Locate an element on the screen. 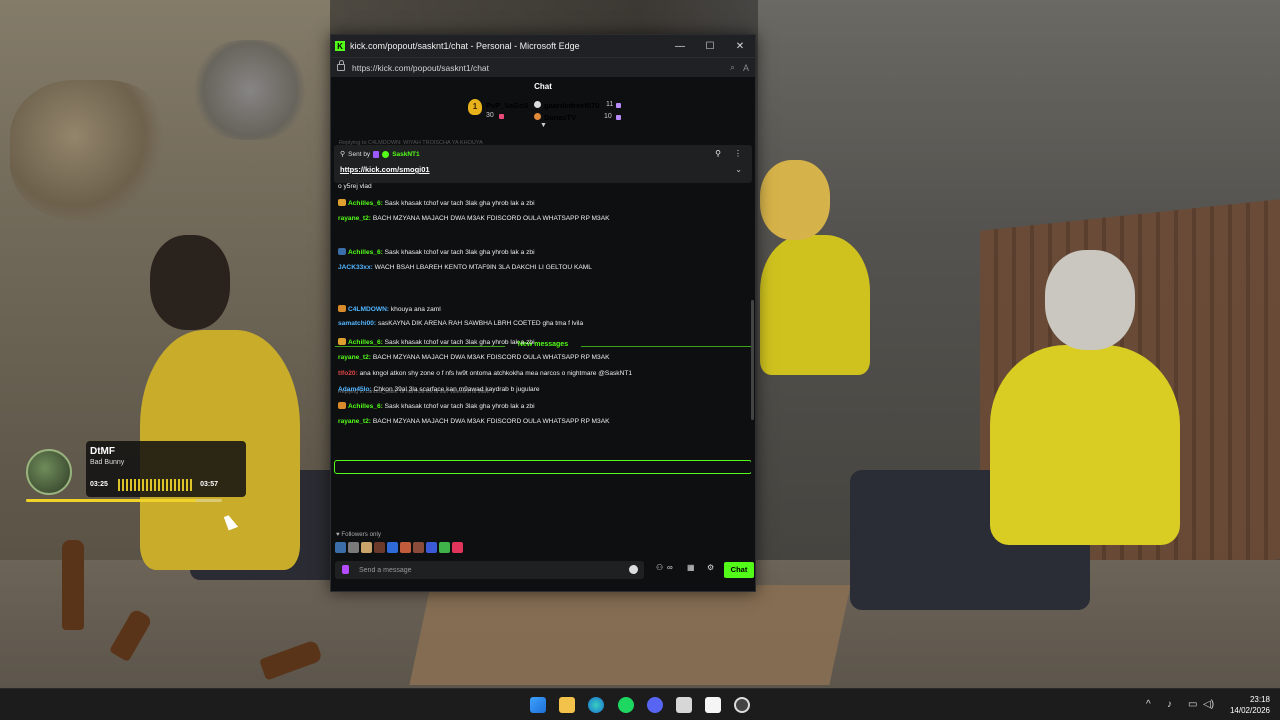 Image resolution: width=1280 pixels, height=720 pixels. spotify-icon is located at coordinates (626, 705).